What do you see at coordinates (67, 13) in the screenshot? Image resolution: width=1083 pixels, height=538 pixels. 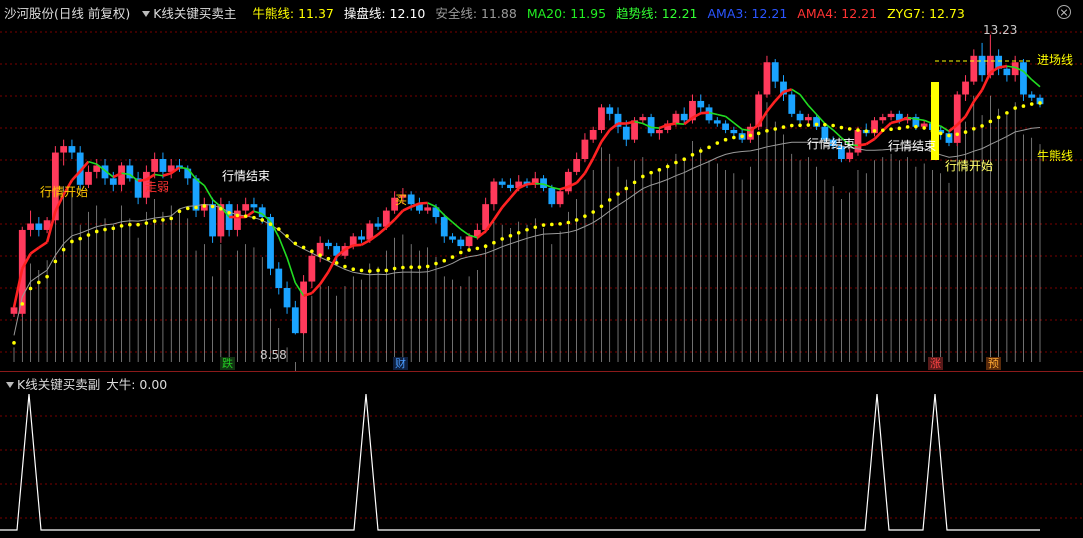 I see `stock-title: 沙河股份(日线 前复权)` at bounding box center [67, 13].